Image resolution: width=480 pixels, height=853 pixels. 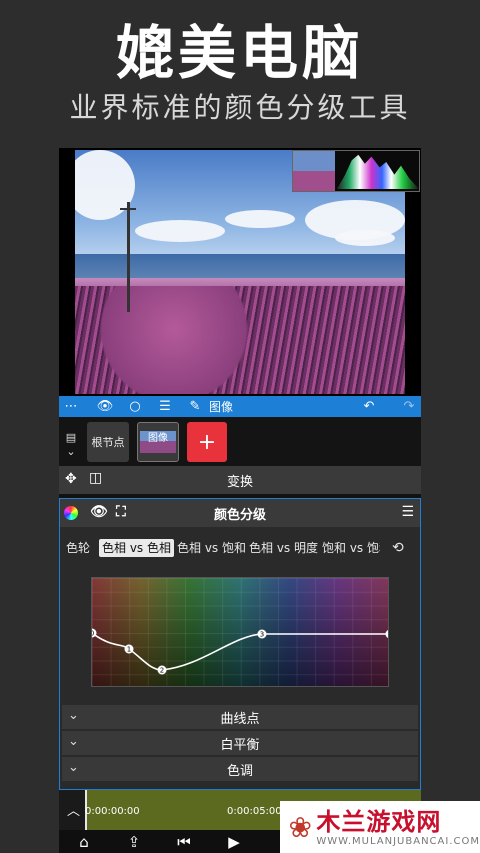 What do you see at coordinates (240, 651) in the screenshot?
I see `curve-graph: 0 1 2 3 4` at bounding box center [240, 651].